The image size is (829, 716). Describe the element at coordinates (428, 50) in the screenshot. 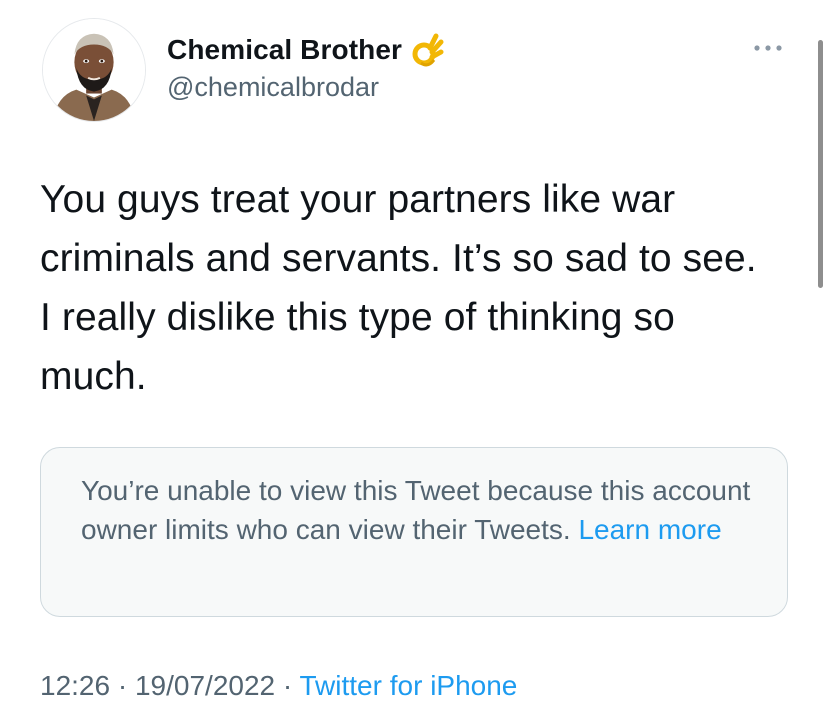

I see `ok-hand-emoji-icon` at that location.